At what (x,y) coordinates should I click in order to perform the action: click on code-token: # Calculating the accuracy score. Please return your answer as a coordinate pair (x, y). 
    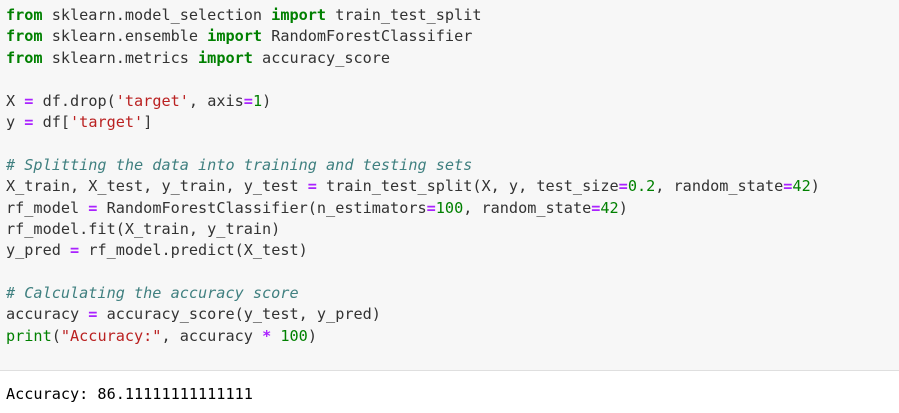
    Looking at the image, I should click on (152, 293).